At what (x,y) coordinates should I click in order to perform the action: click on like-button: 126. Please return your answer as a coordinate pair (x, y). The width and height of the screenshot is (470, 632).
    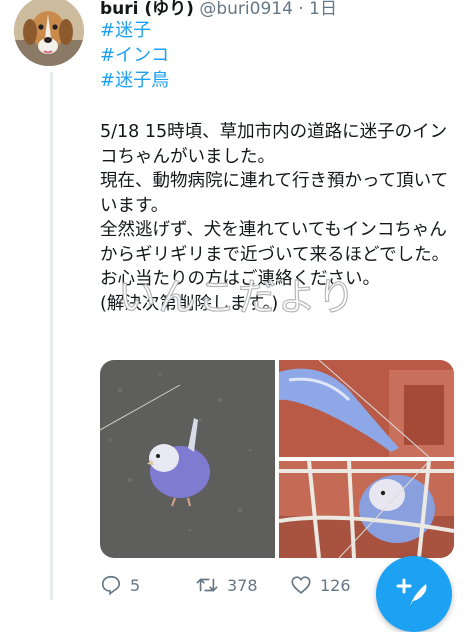
    Looking at the image, I should click on (320, 585).